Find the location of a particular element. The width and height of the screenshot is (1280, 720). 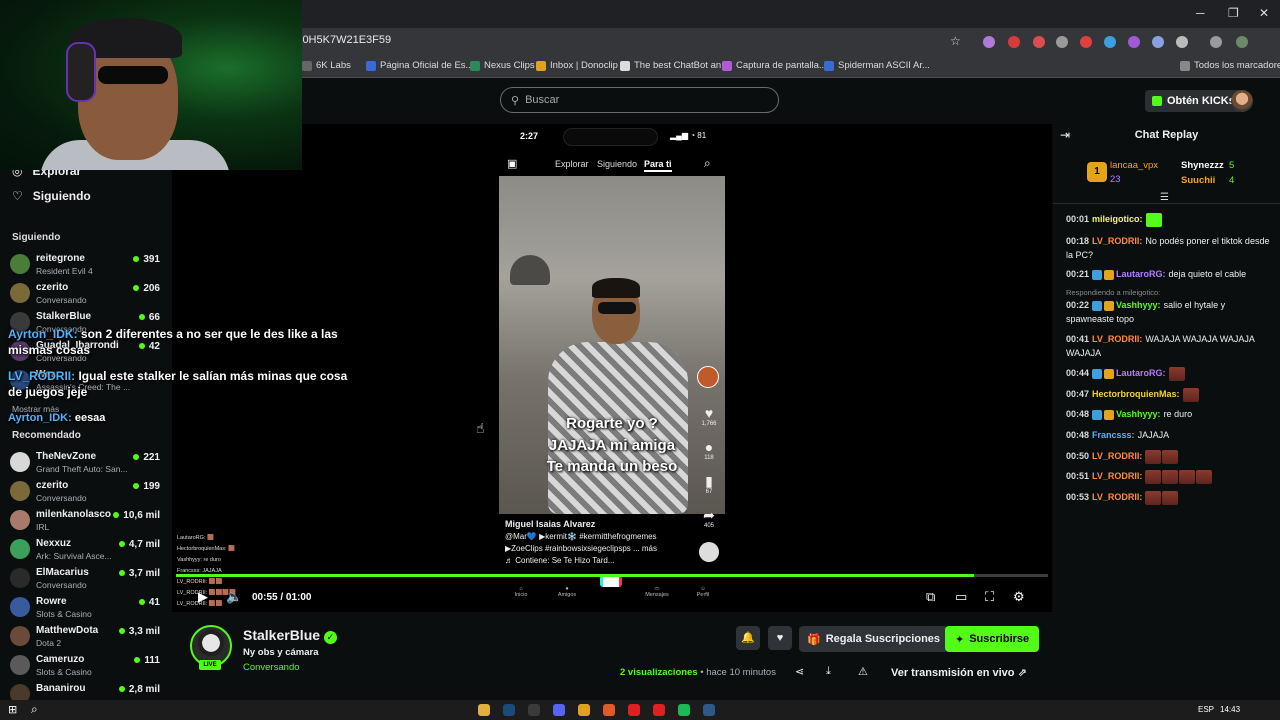

pip-icon: ⧉ is located at coordinates (930, 597).